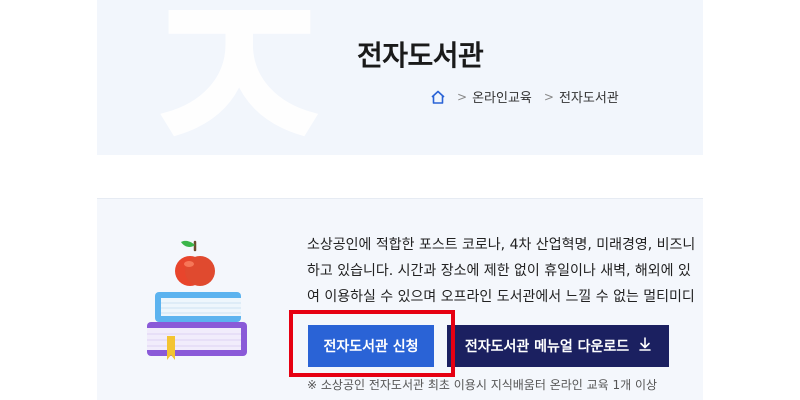  Describe the element at coordinates (645, 346) in the screenshot. I see `download-icon` at that location.